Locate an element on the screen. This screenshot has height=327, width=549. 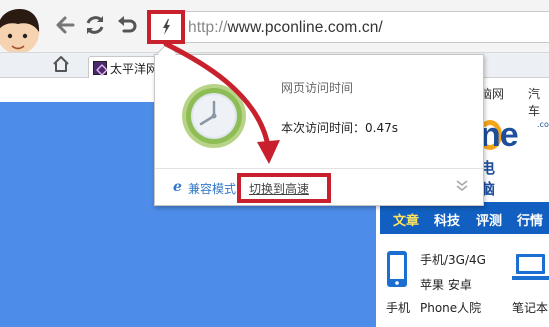
tab-title: 太平洋网 is located at coordinates (134, 69).